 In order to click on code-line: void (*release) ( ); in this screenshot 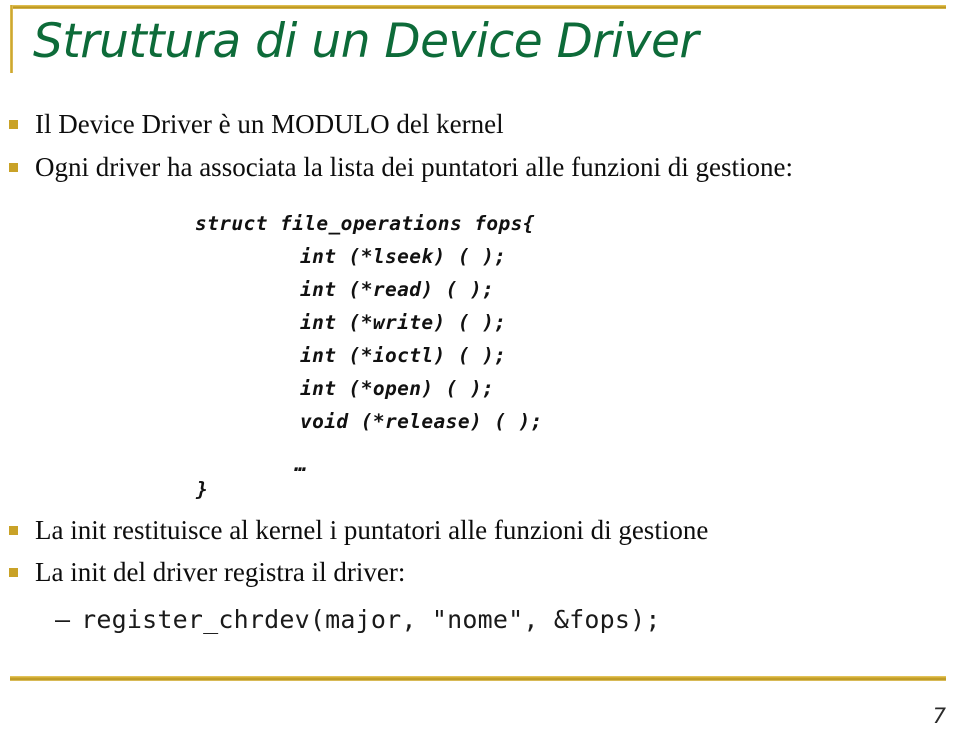, I will do `click(421, 421)`.